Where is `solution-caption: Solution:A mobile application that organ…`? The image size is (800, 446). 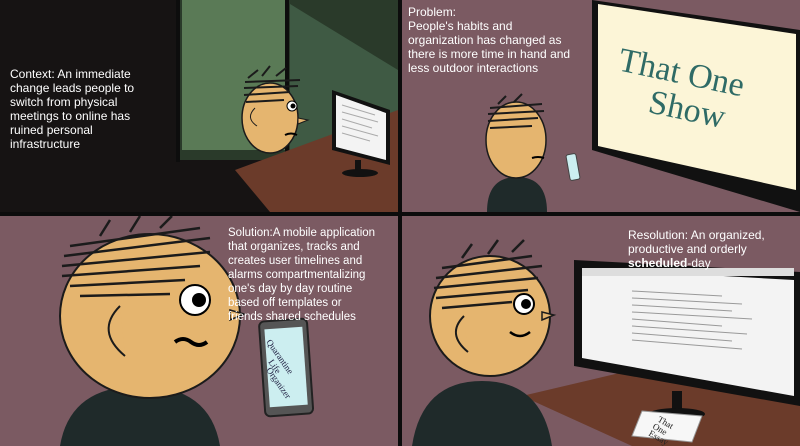
solution-caption: Solution:A mobile application that organ… is located at coordinates (302, 275).